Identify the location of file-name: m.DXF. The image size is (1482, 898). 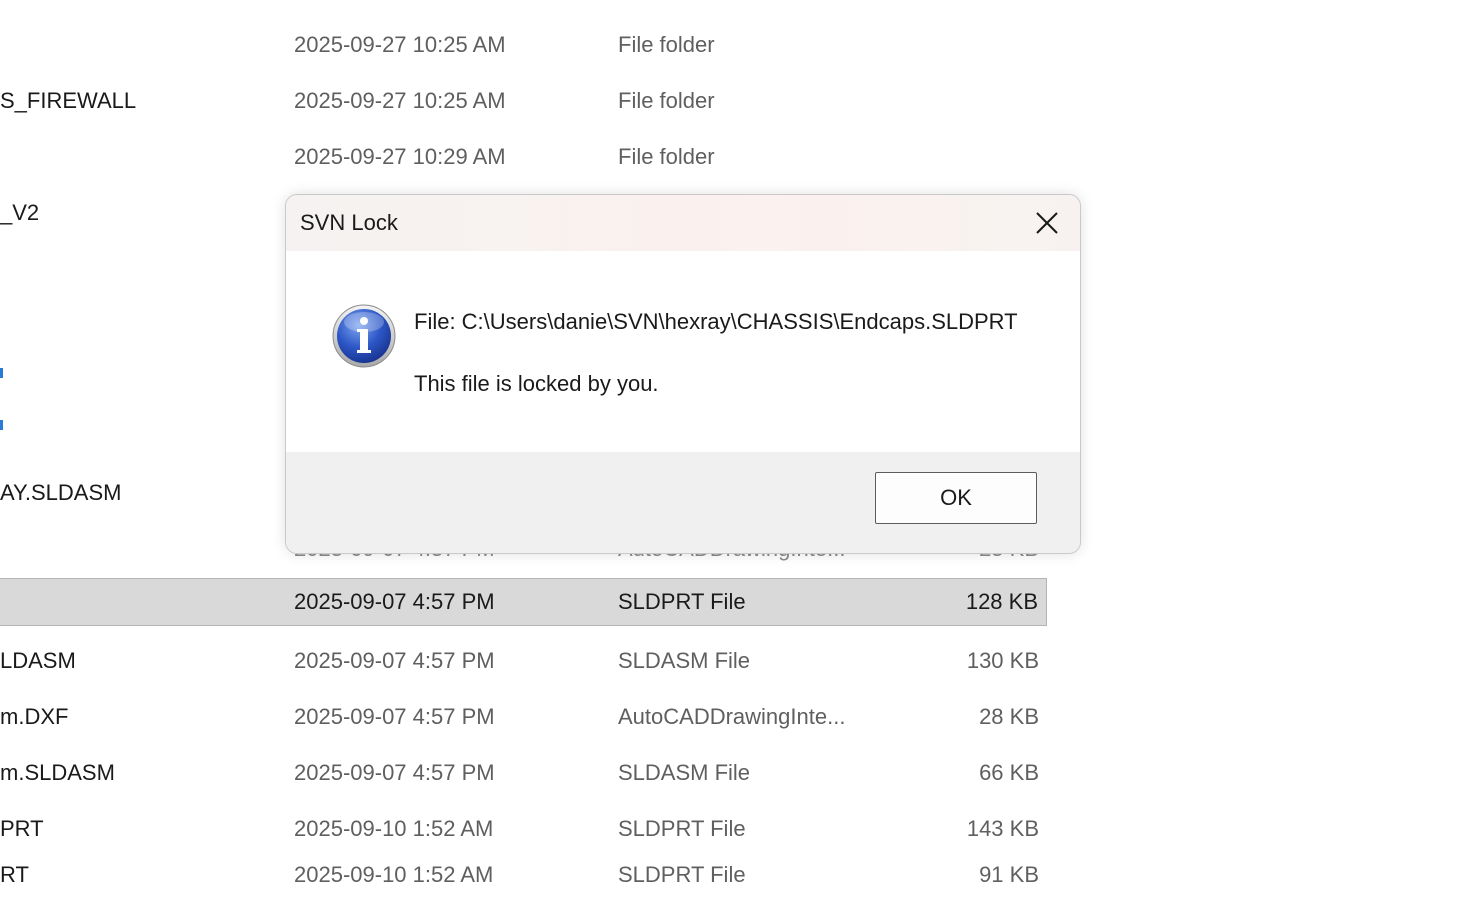
(34, 716).